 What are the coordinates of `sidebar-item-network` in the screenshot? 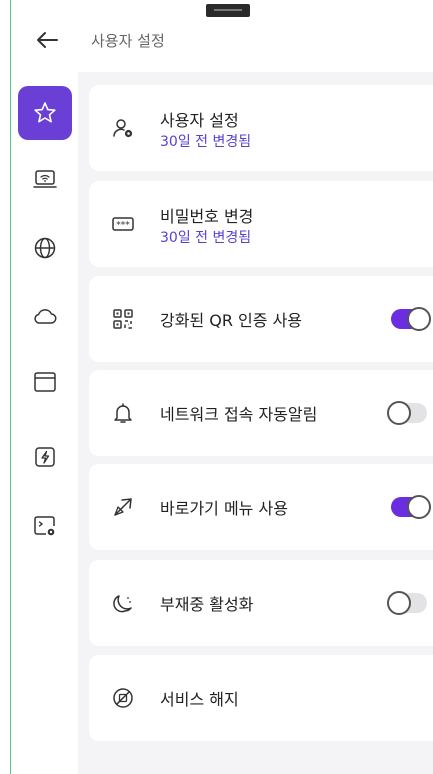 It's located at (45, 248).